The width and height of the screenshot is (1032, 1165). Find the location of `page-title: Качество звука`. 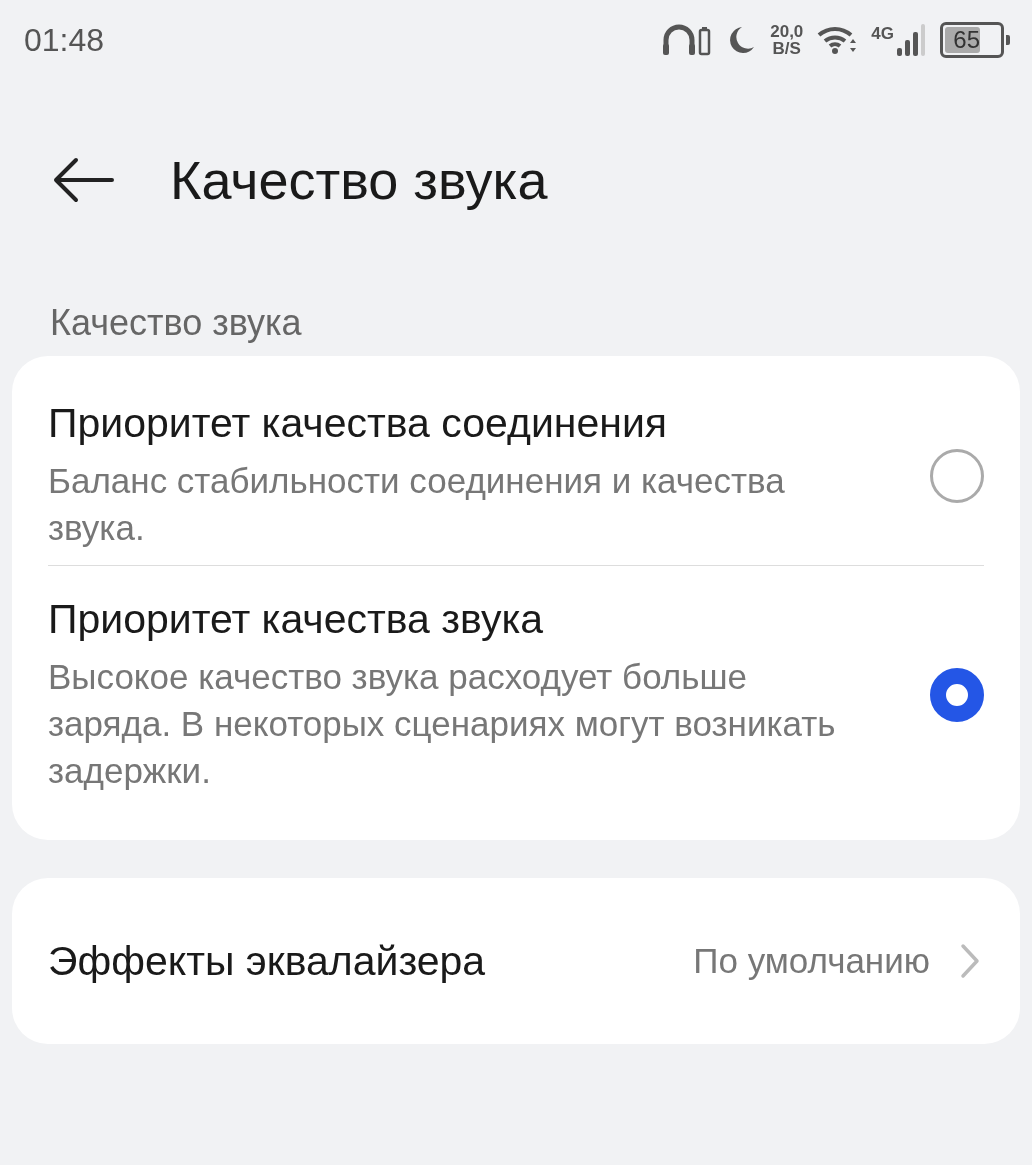

page-title: Качество звука is located at coordinates (359, 180).